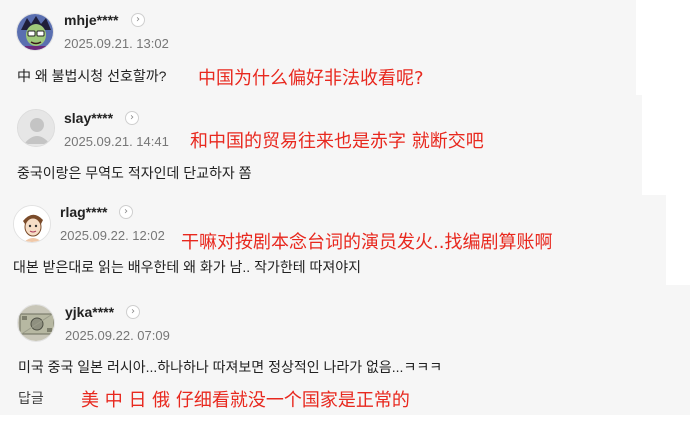  Describe the element at coordinates (117, 335) in the screenshot. I see `comment-date: 2025.09.22. 07:09` at that location.